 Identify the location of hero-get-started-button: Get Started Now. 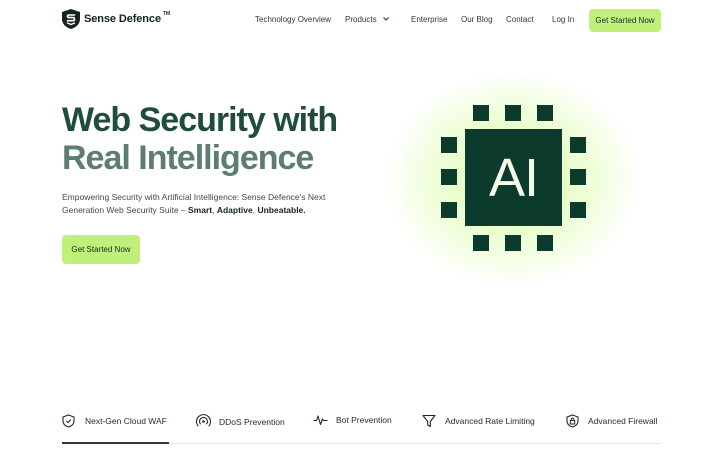
(101, 249).